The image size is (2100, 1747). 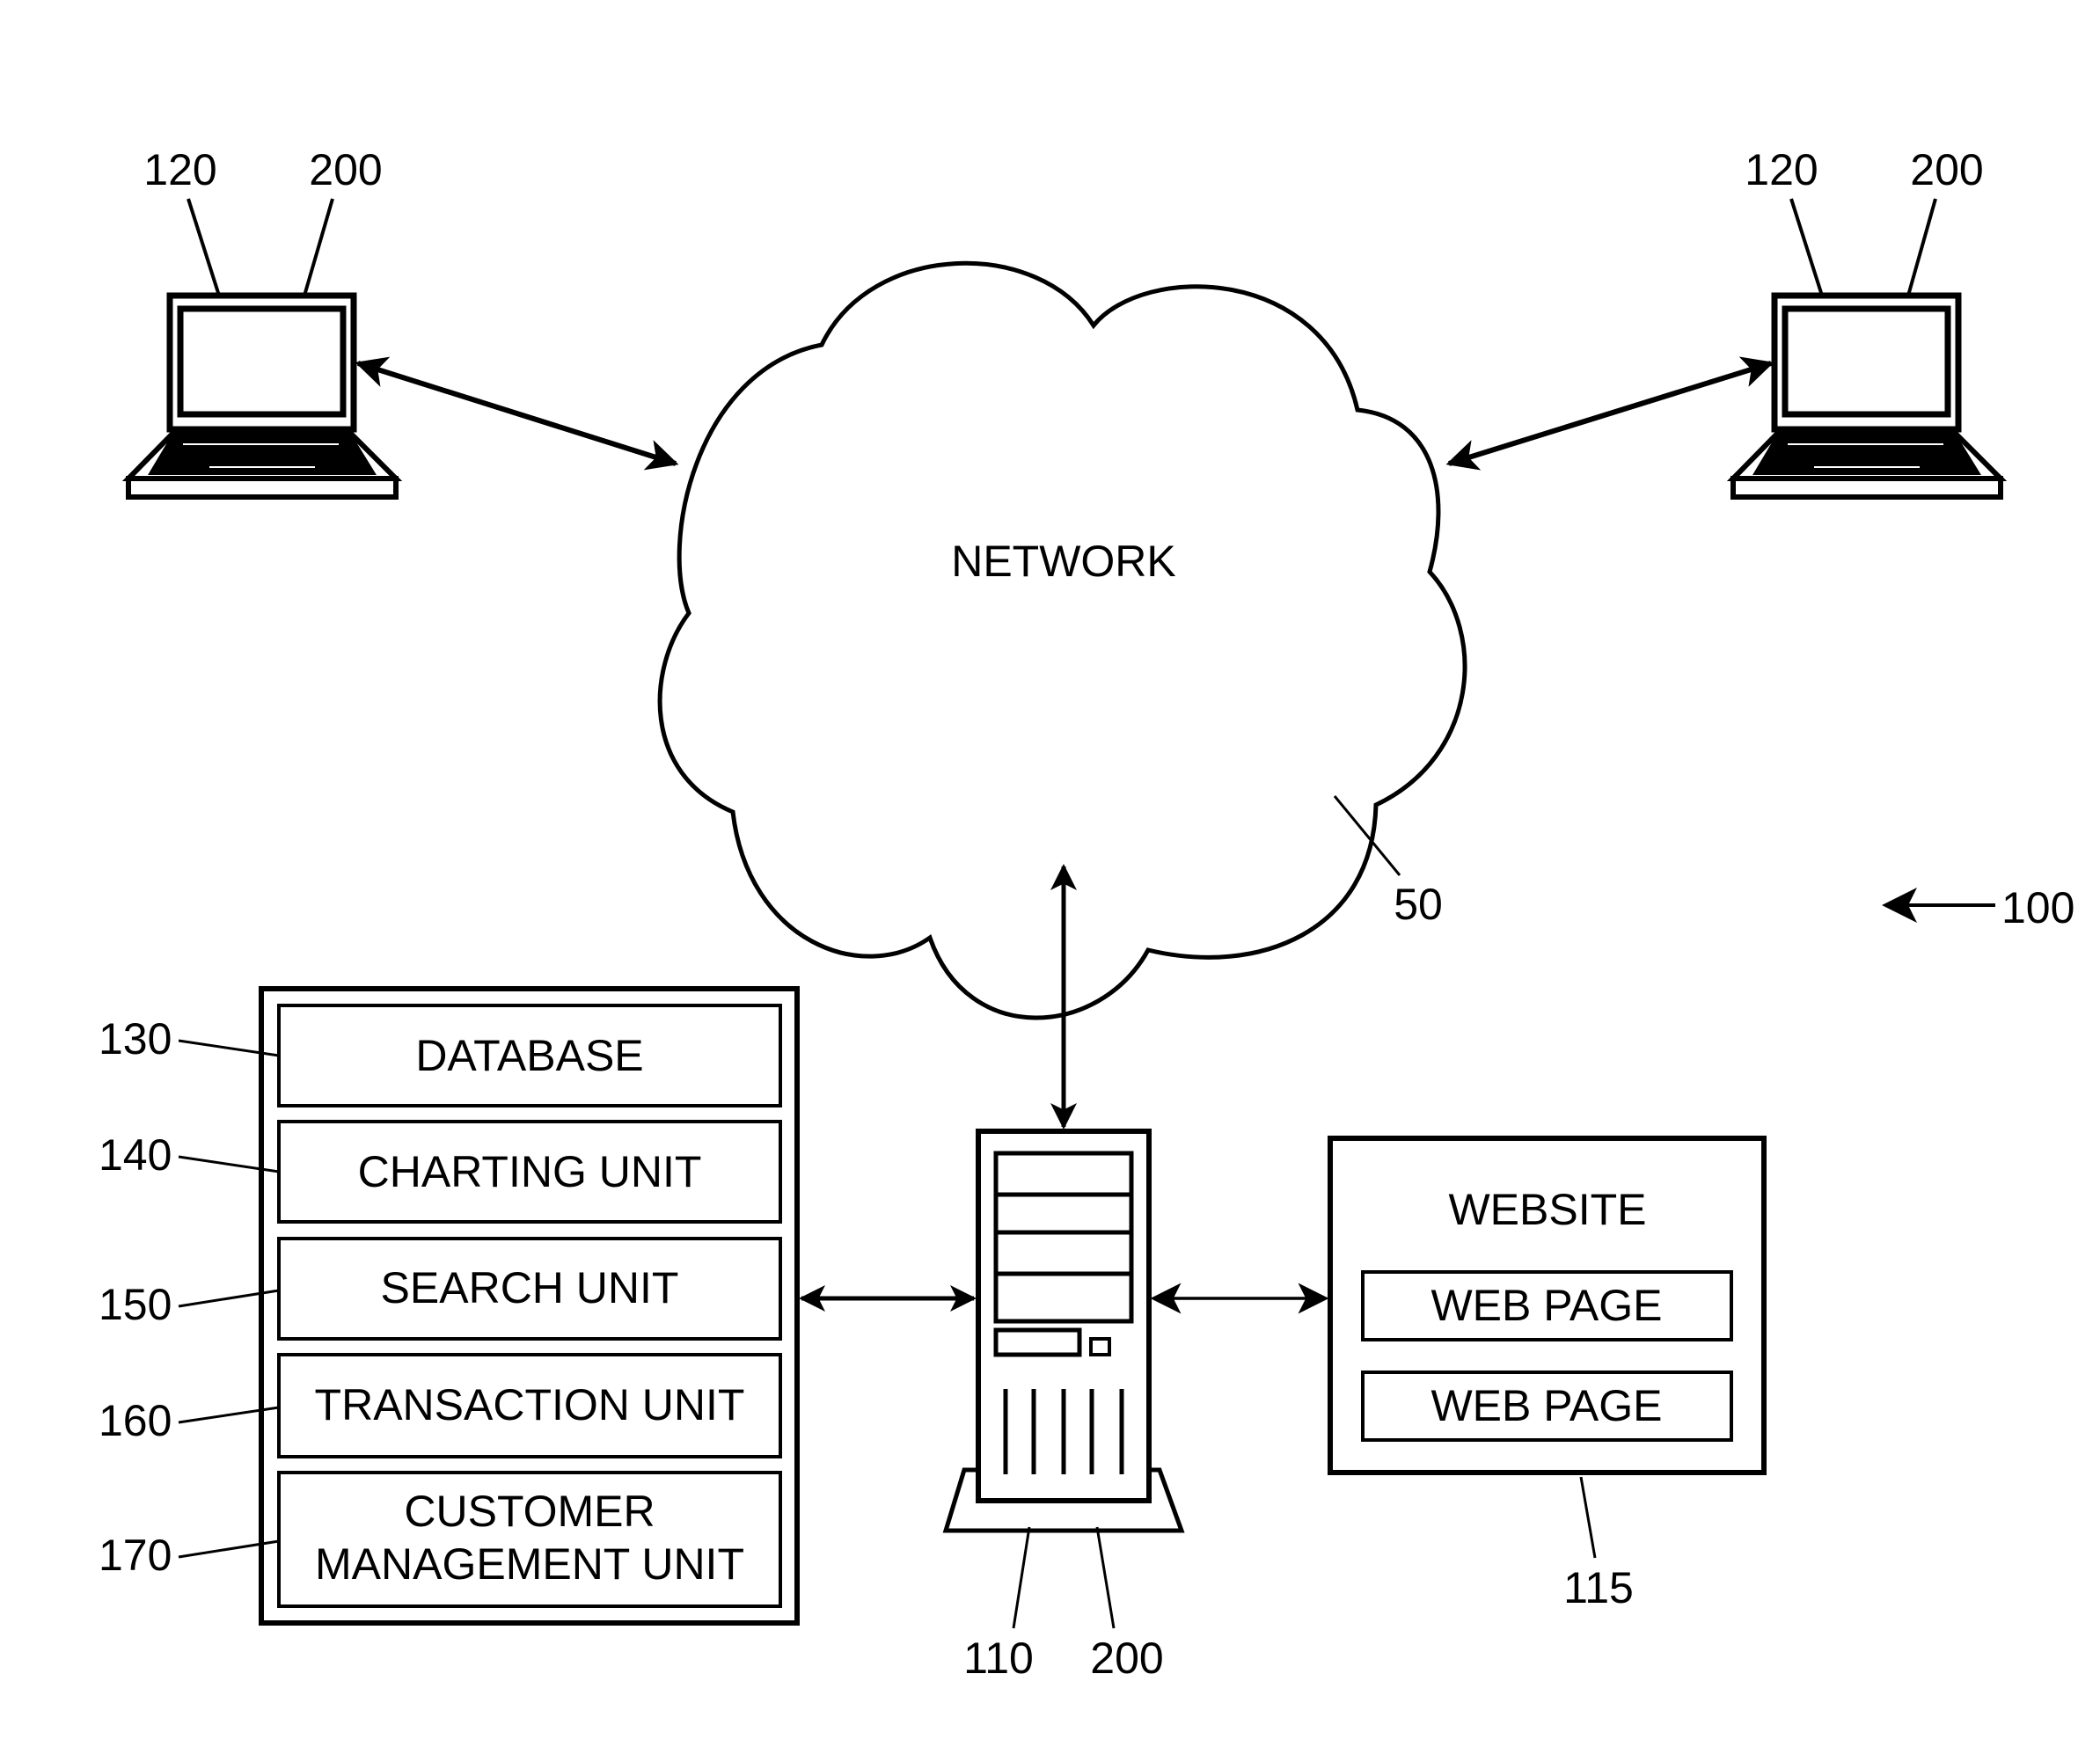 I want to click on web-page-2: WEB PAGE, so click(x=1547, y=1406).